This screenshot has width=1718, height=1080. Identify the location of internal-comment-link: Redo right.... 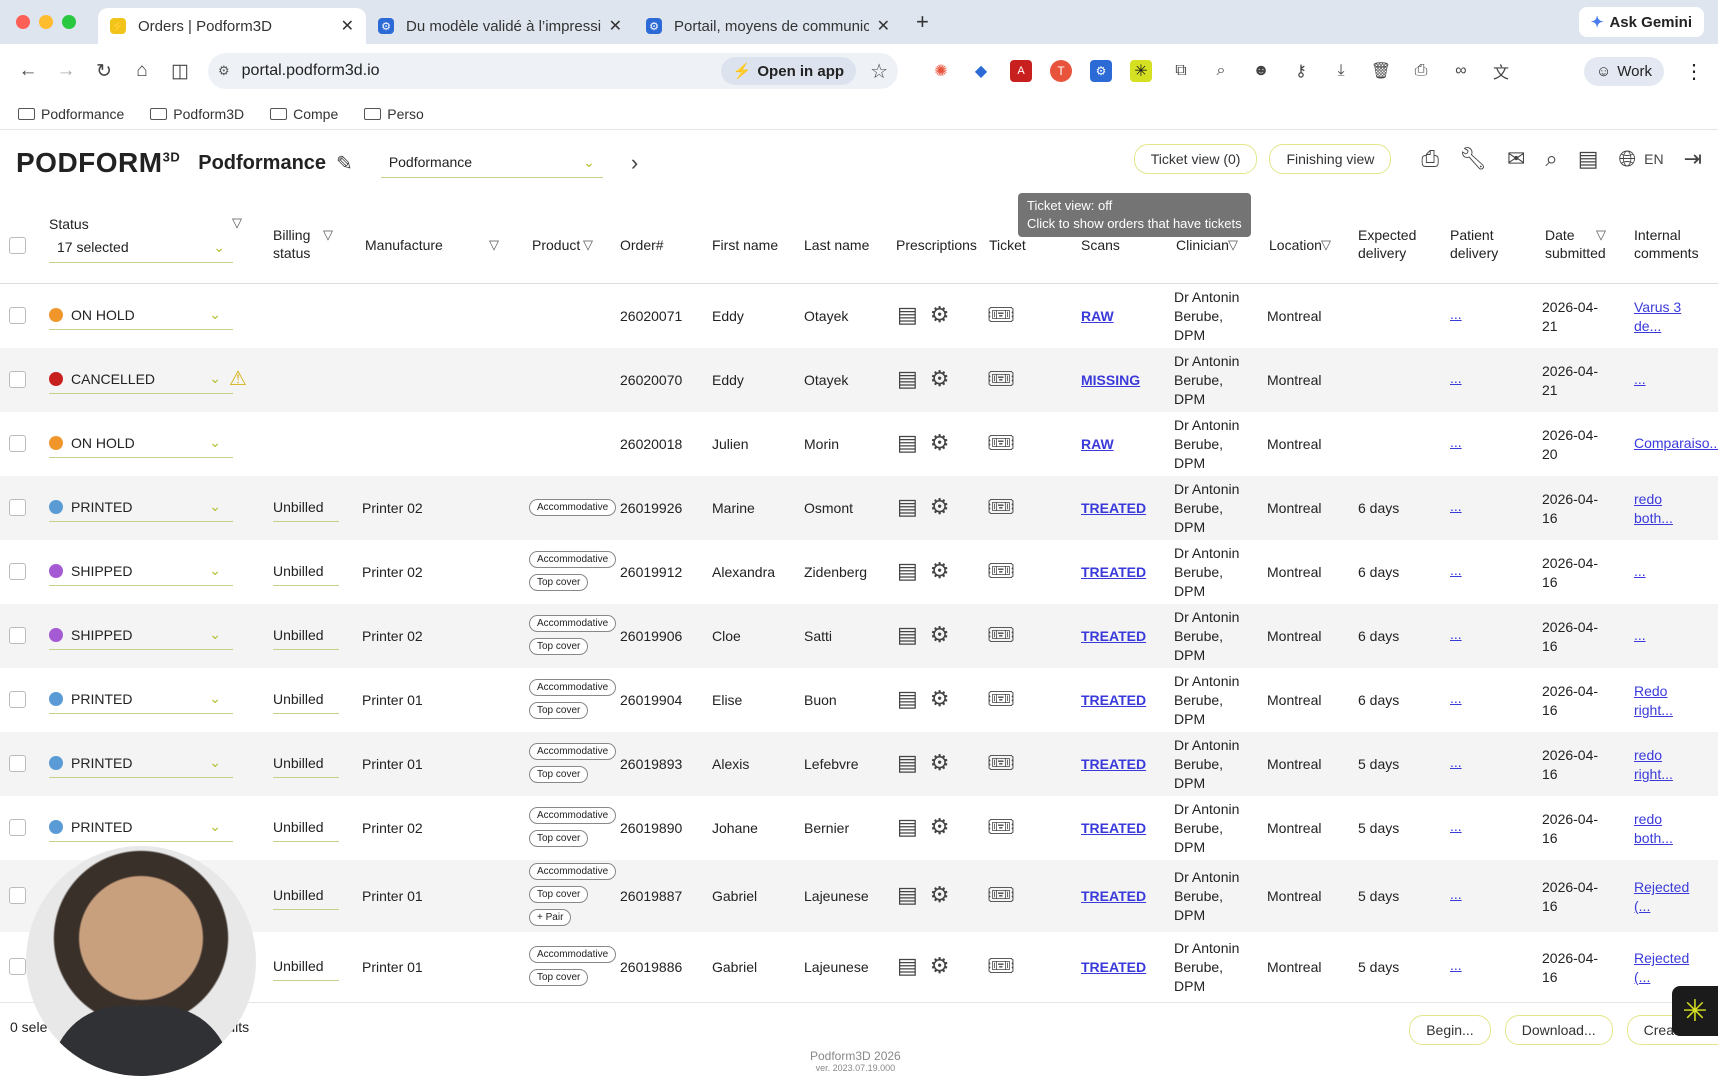
(1653, 701).